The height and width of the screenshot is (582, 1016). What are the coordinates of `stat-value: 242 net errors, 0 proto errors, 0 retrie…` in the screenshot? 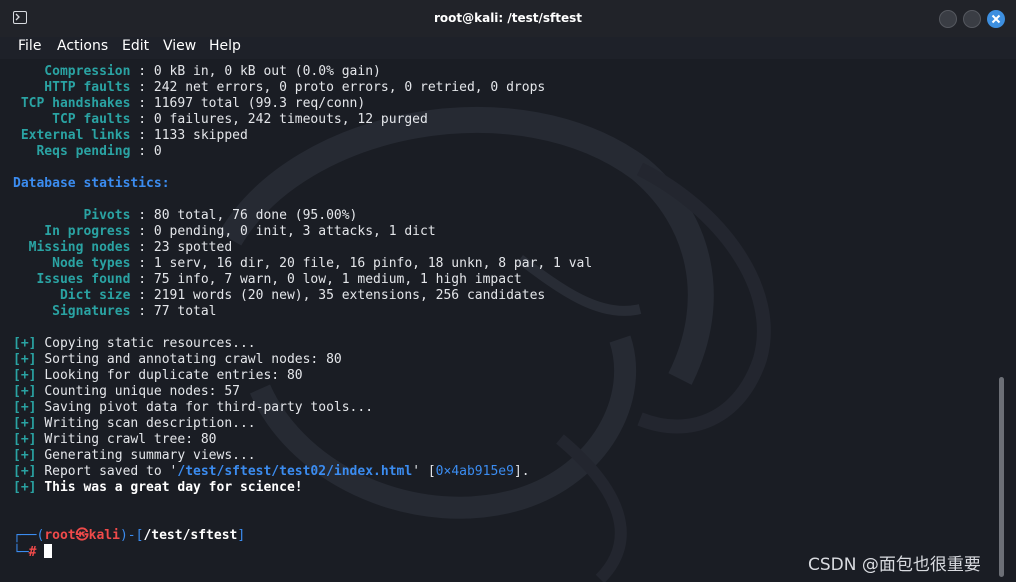 It's located at (349, 87).